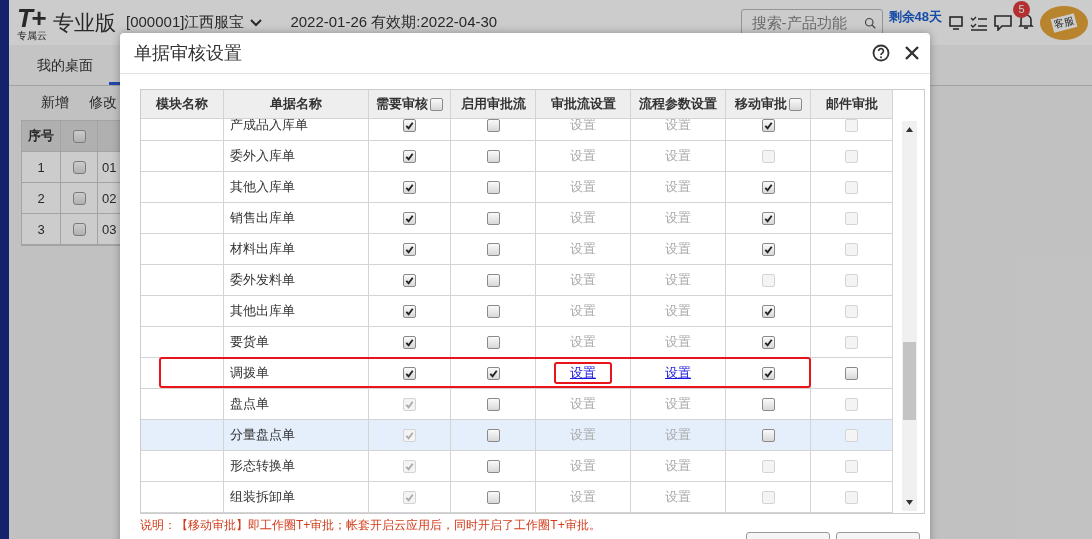 The image size is (1092, 539). Describe the element at coordinates (394, 22) in the screenshot. I see `validity-dates: 2022-01-26 有效期:2022-04-30` at that location.